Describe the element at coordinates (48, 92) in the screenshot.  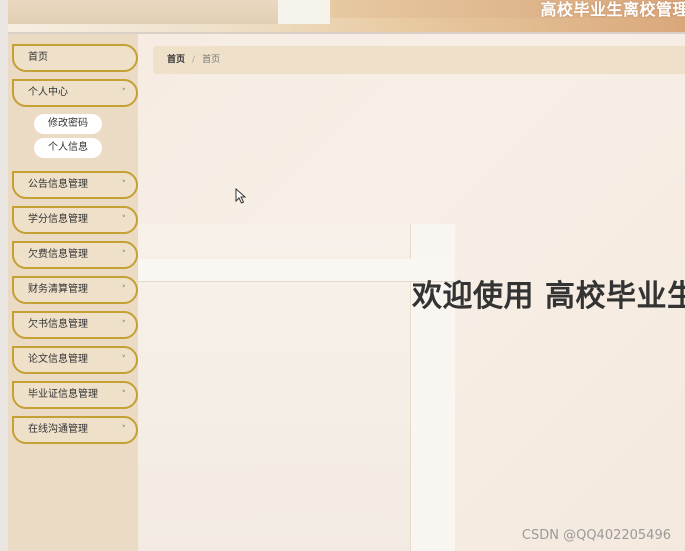
I see `sidebar-item-label: 个人中心` at that location.